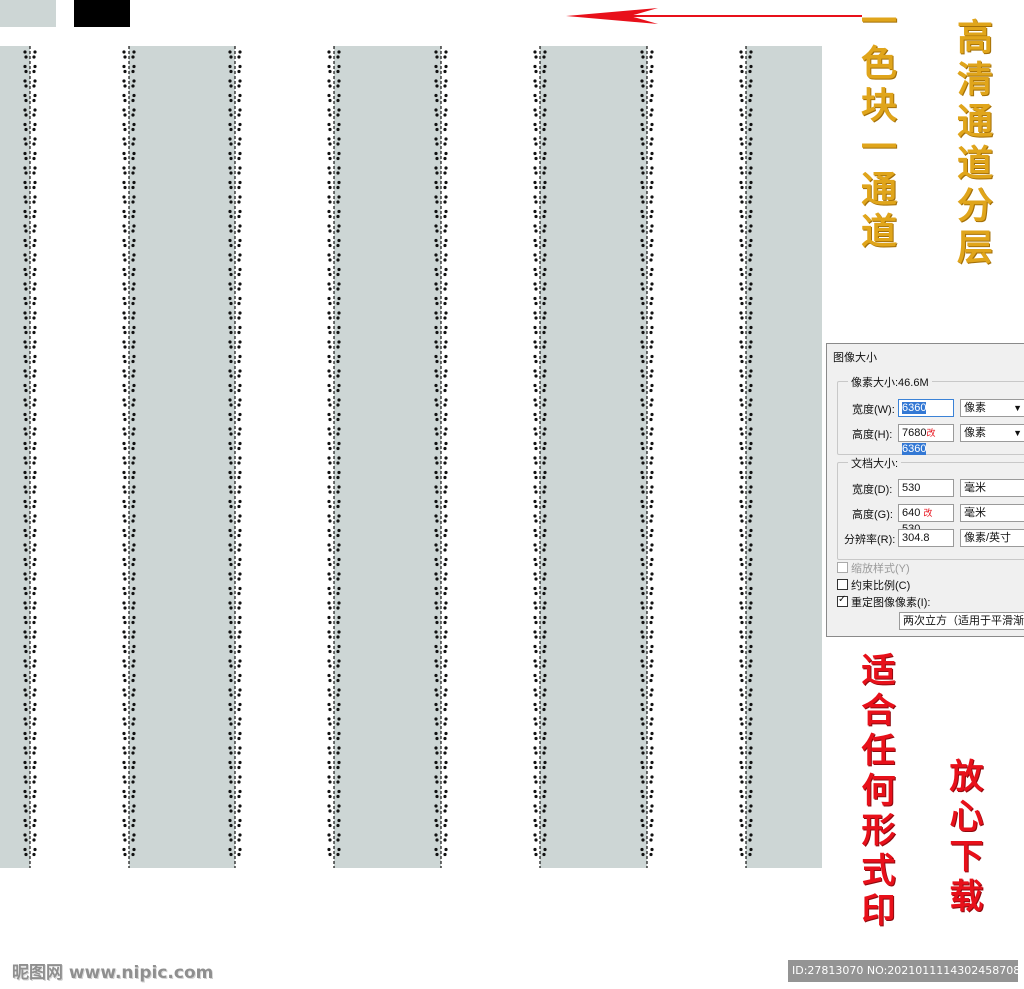  I want to click on scale-styles-checkbox: 缩放样式(Y), so click(873, 568).